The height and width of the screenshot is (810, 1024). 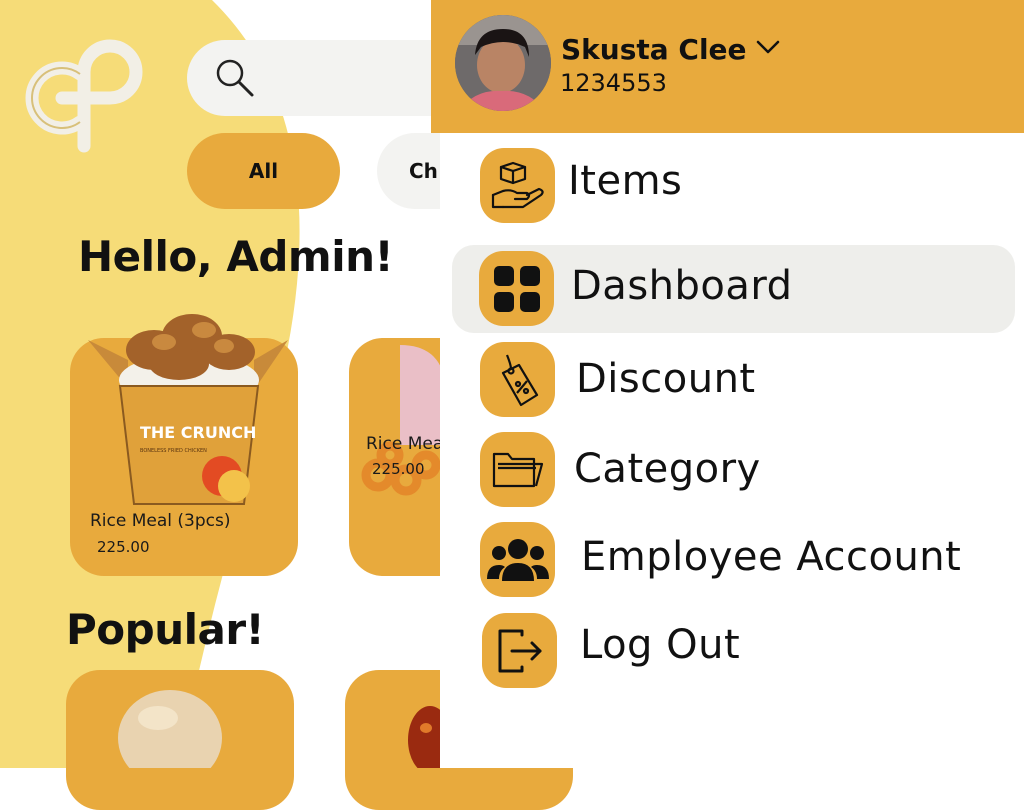 What do you see at coordinates (173, 451) in the screenshot?
I see `box-tagline-text: BONELESS FRIED CHICKEN` at bounding box center [173, 451].